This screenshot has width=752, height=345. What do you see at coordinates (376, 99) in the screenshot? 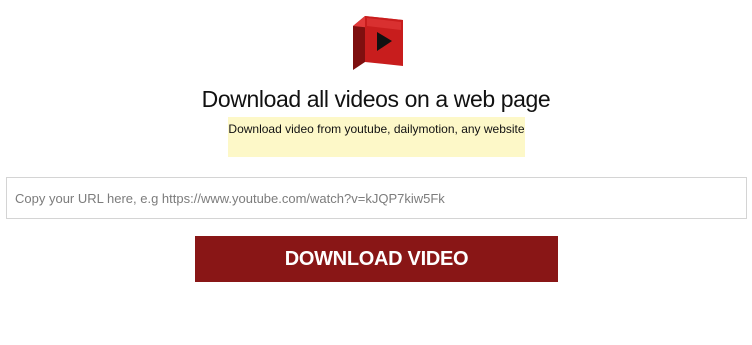
I see `page-title: Download all videos on a web page` at bounding box center [376, 99].